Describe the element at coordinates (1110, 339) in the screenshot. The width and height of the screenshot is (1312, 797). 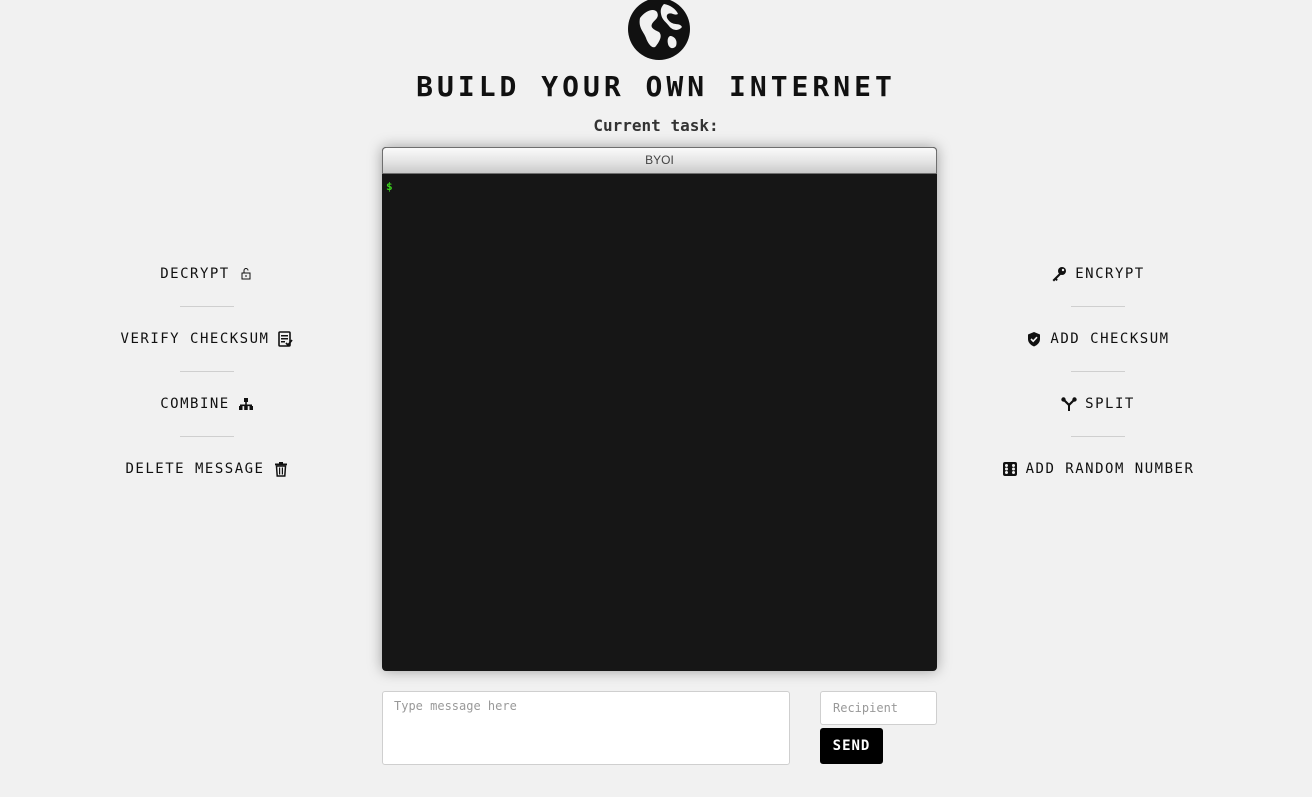
I see `add-checksum-label: ADD CHECKSUM` at that location.